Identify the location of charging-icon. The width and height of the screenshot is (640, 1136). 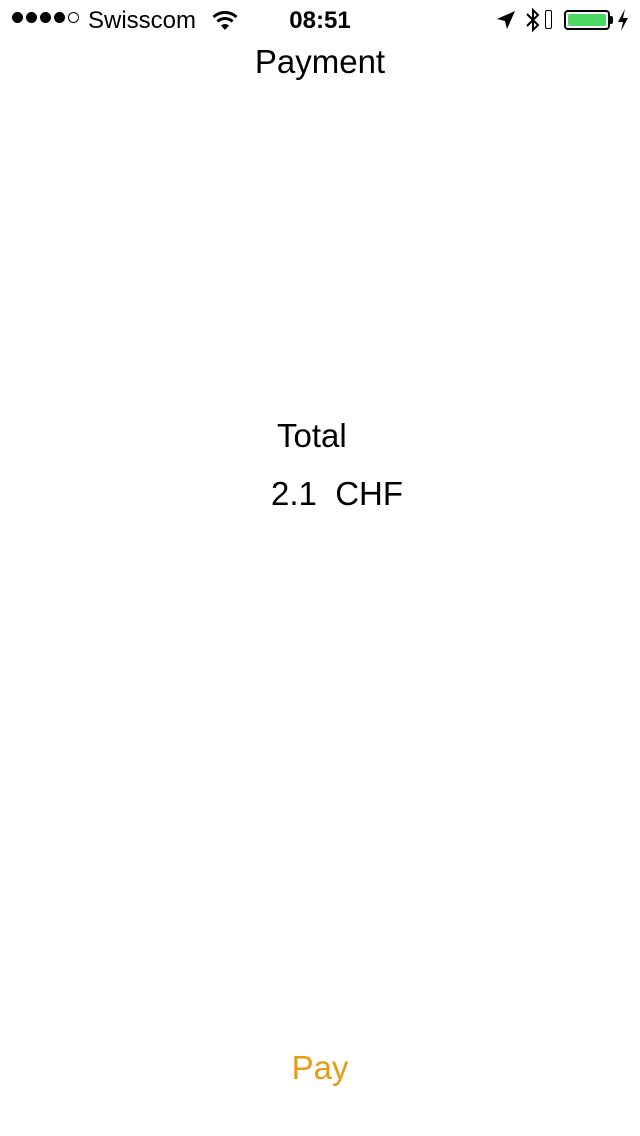
(623, 20).